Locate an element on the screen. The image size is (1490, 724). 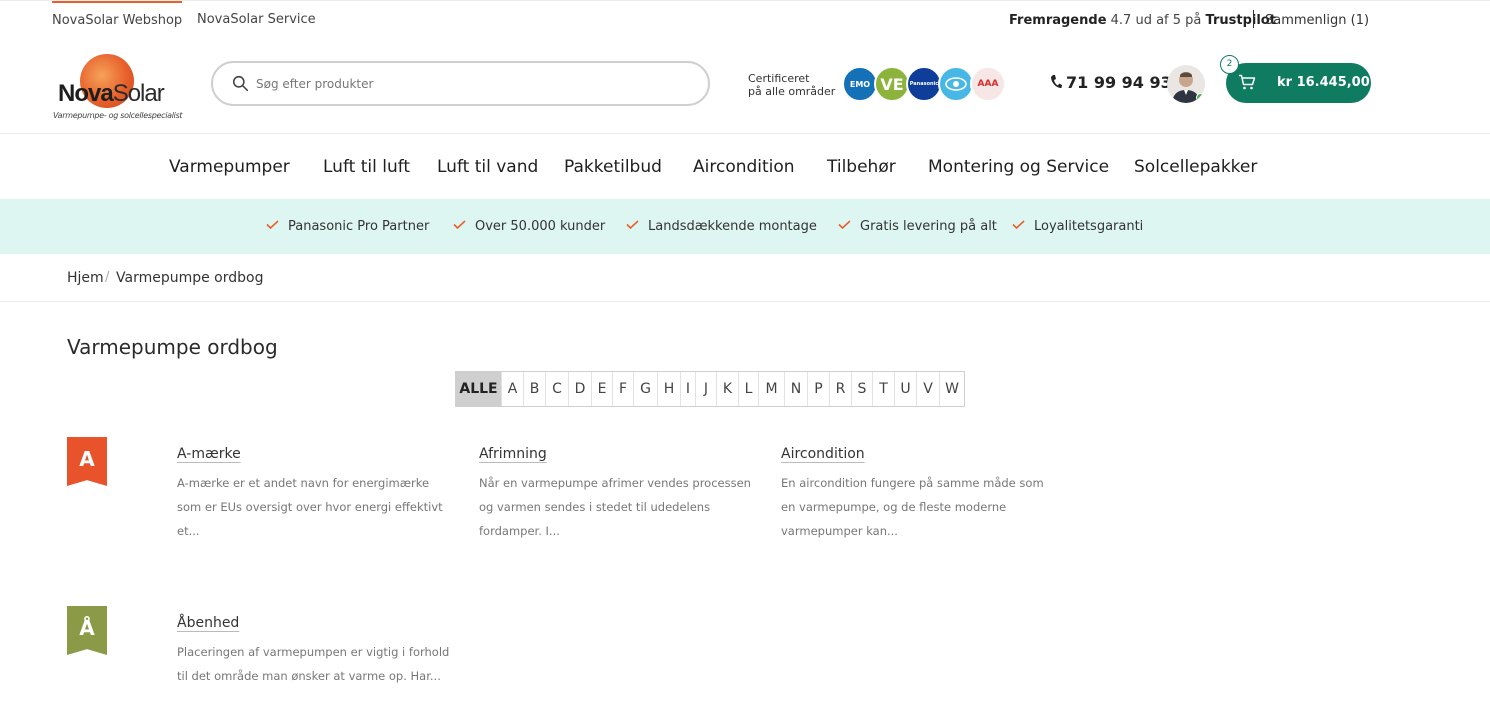
divider is located at coordinates (1253, 19).